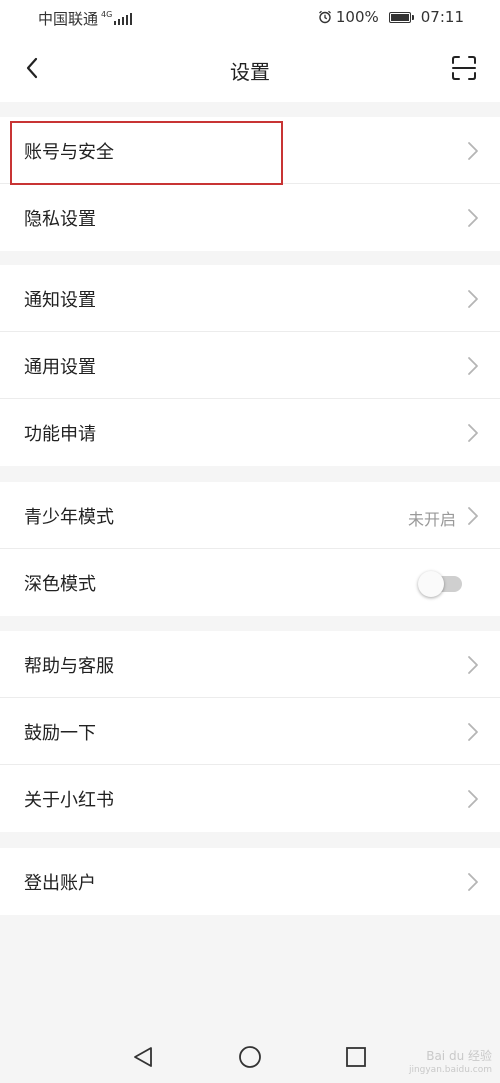  What do you see at coordinates (143, 1057) in the screenshot?
I see `nav-back-icon` at bounding box center [143, 1057].